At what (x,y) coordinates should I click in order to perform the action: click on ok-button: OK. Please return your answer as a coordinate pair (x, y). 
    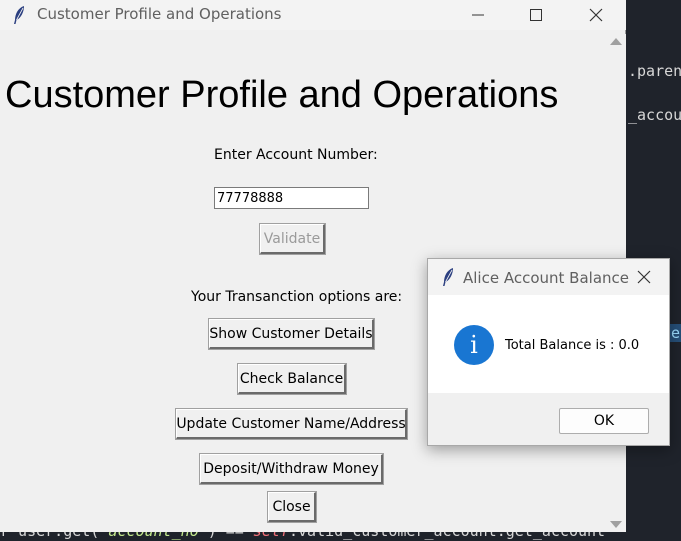
    Looking at the image, I should click on (604, 421).